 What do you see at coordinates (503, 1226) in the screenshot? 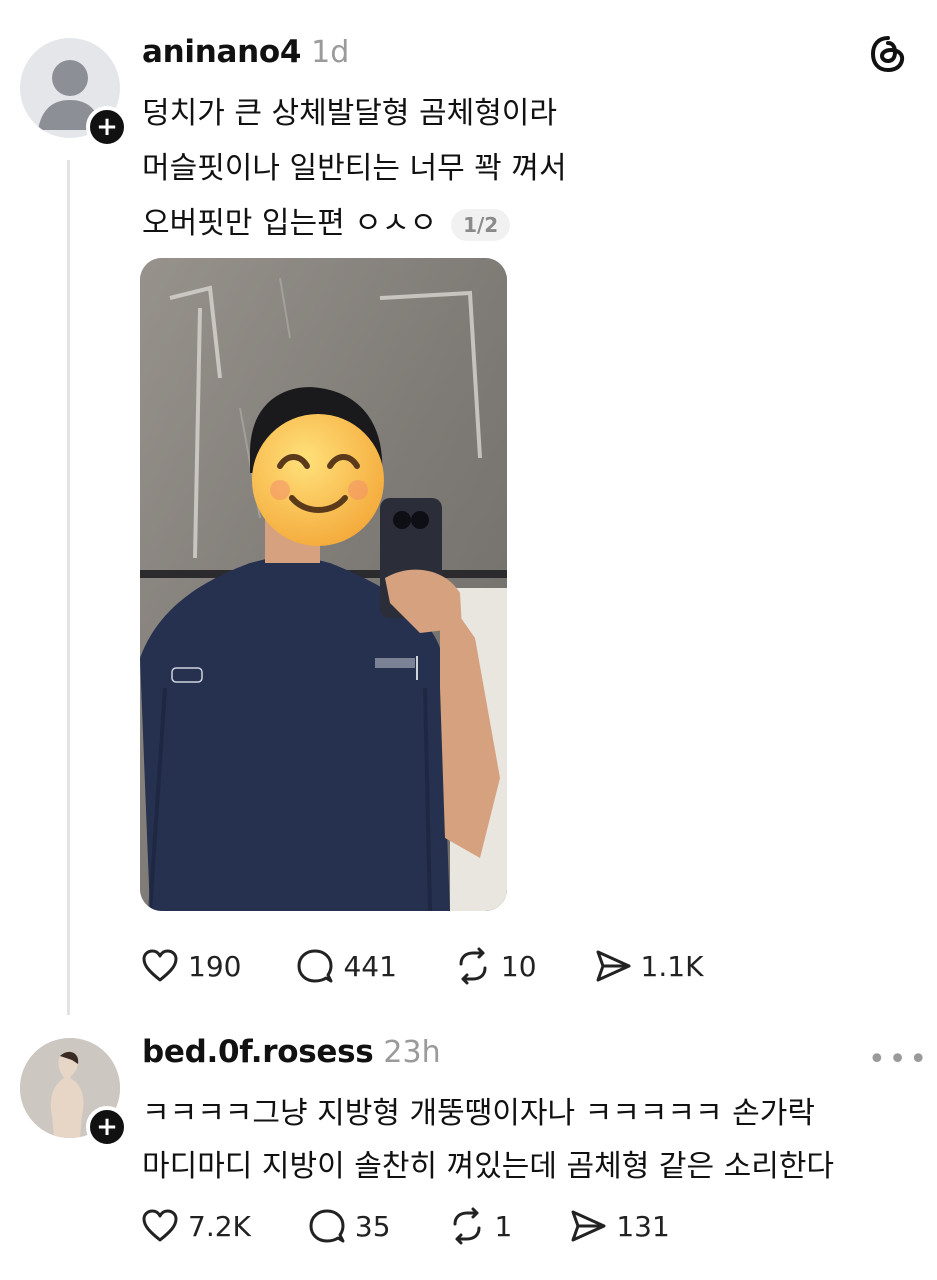
I see `repost-count: 1` at bounding box center [503, 1226].